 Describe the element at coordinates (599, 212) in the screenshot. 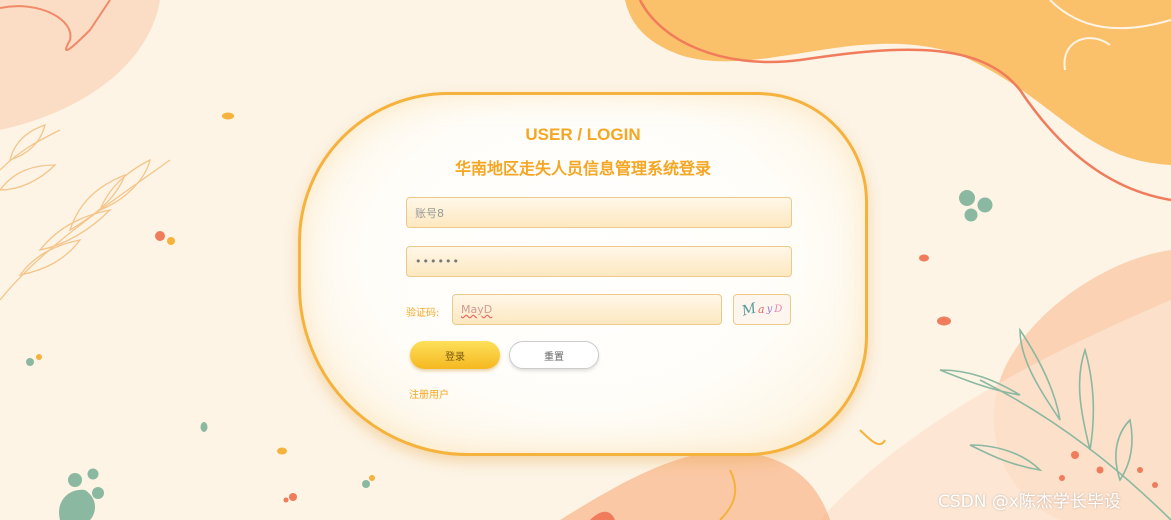

I see `account-input: 账号8` at that location.